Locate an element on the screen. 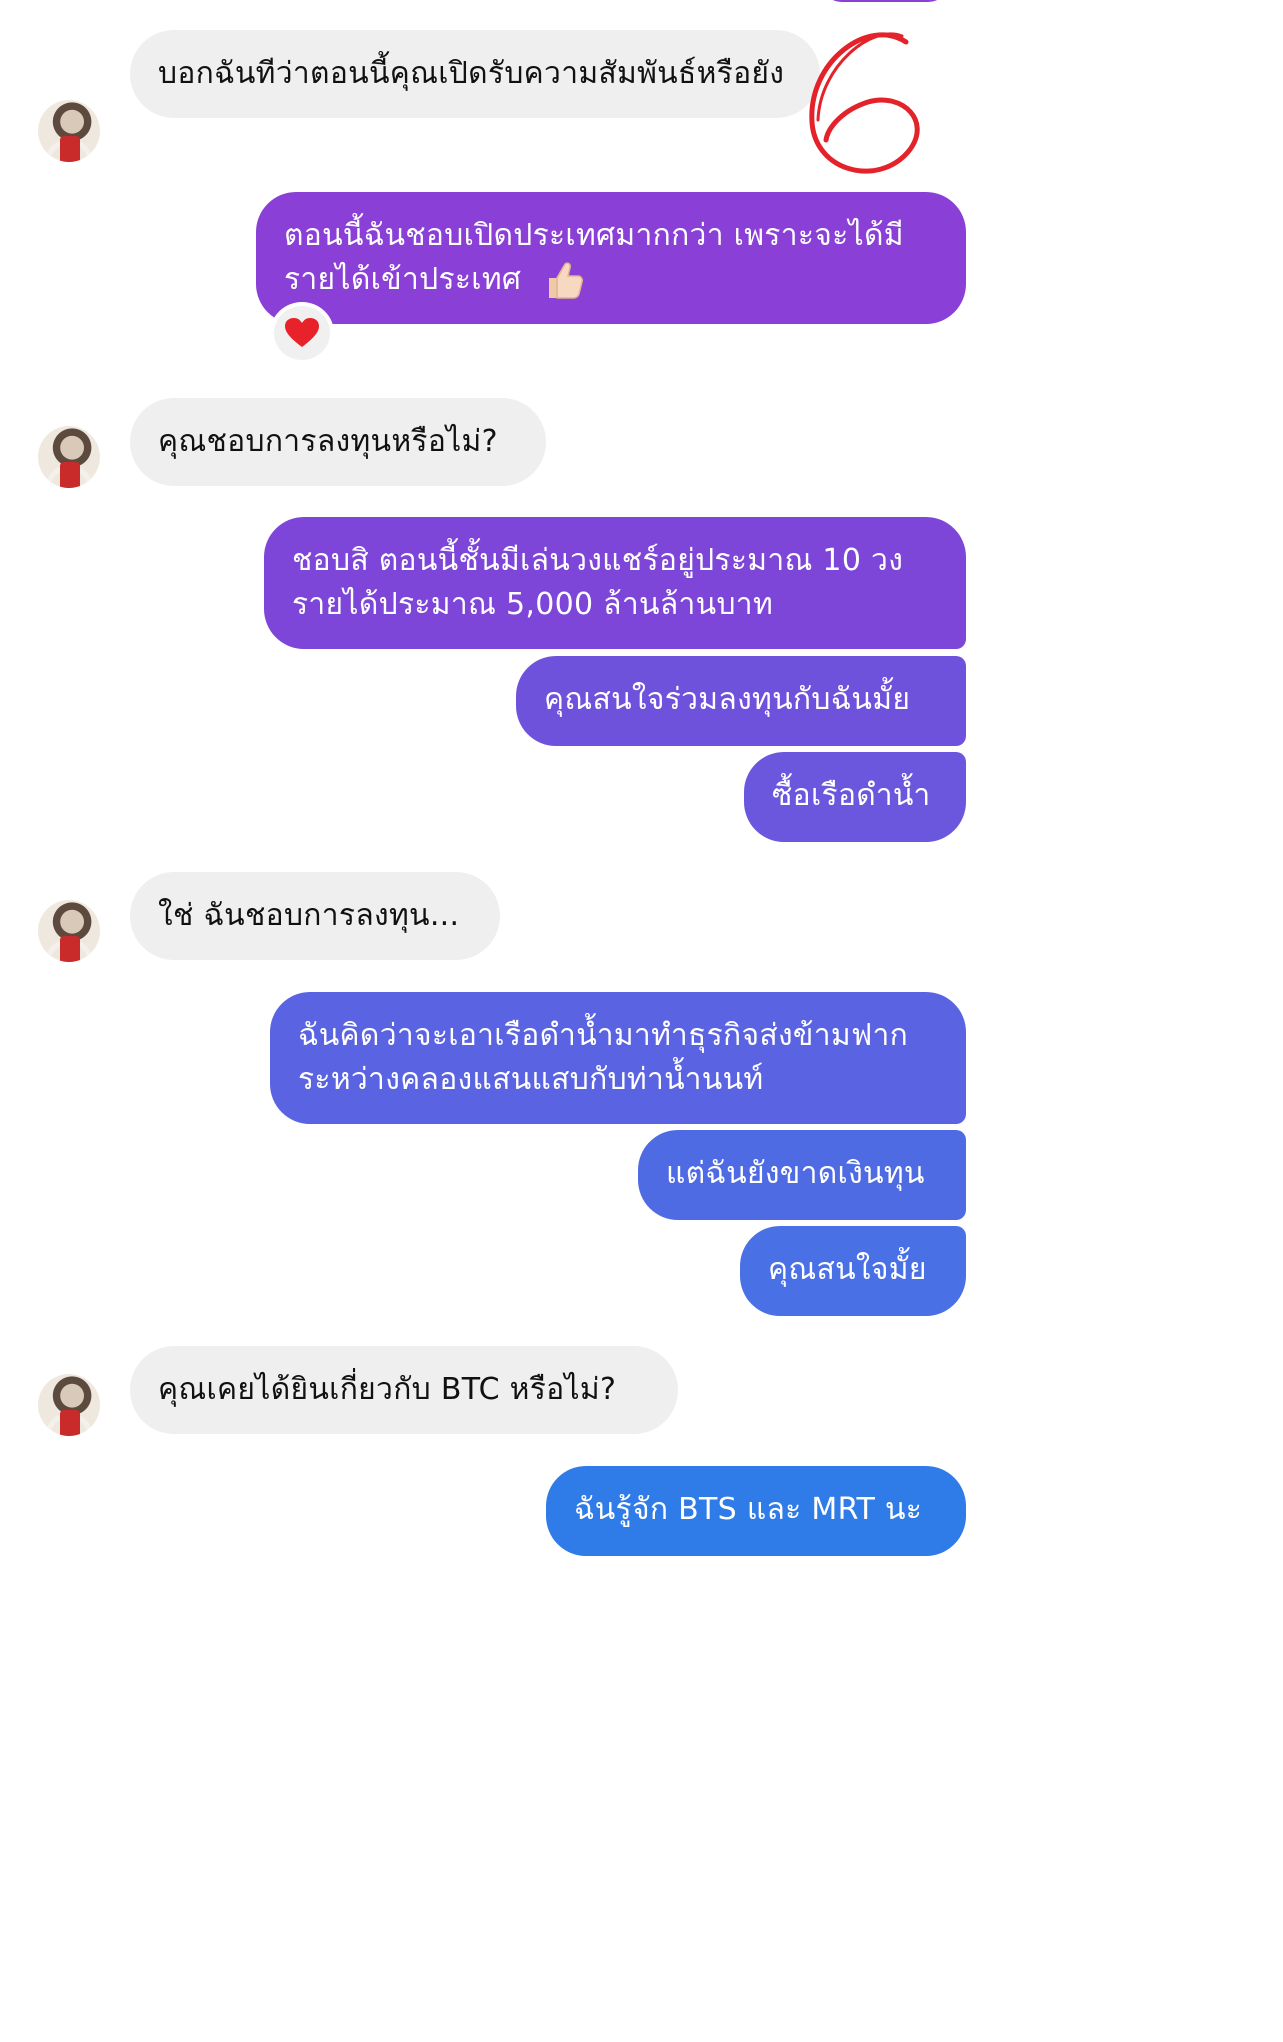  outgoing-message: คุณสนใจร่วมลงทุนกับฉันมั้ย is located at coordinates (741, 701).